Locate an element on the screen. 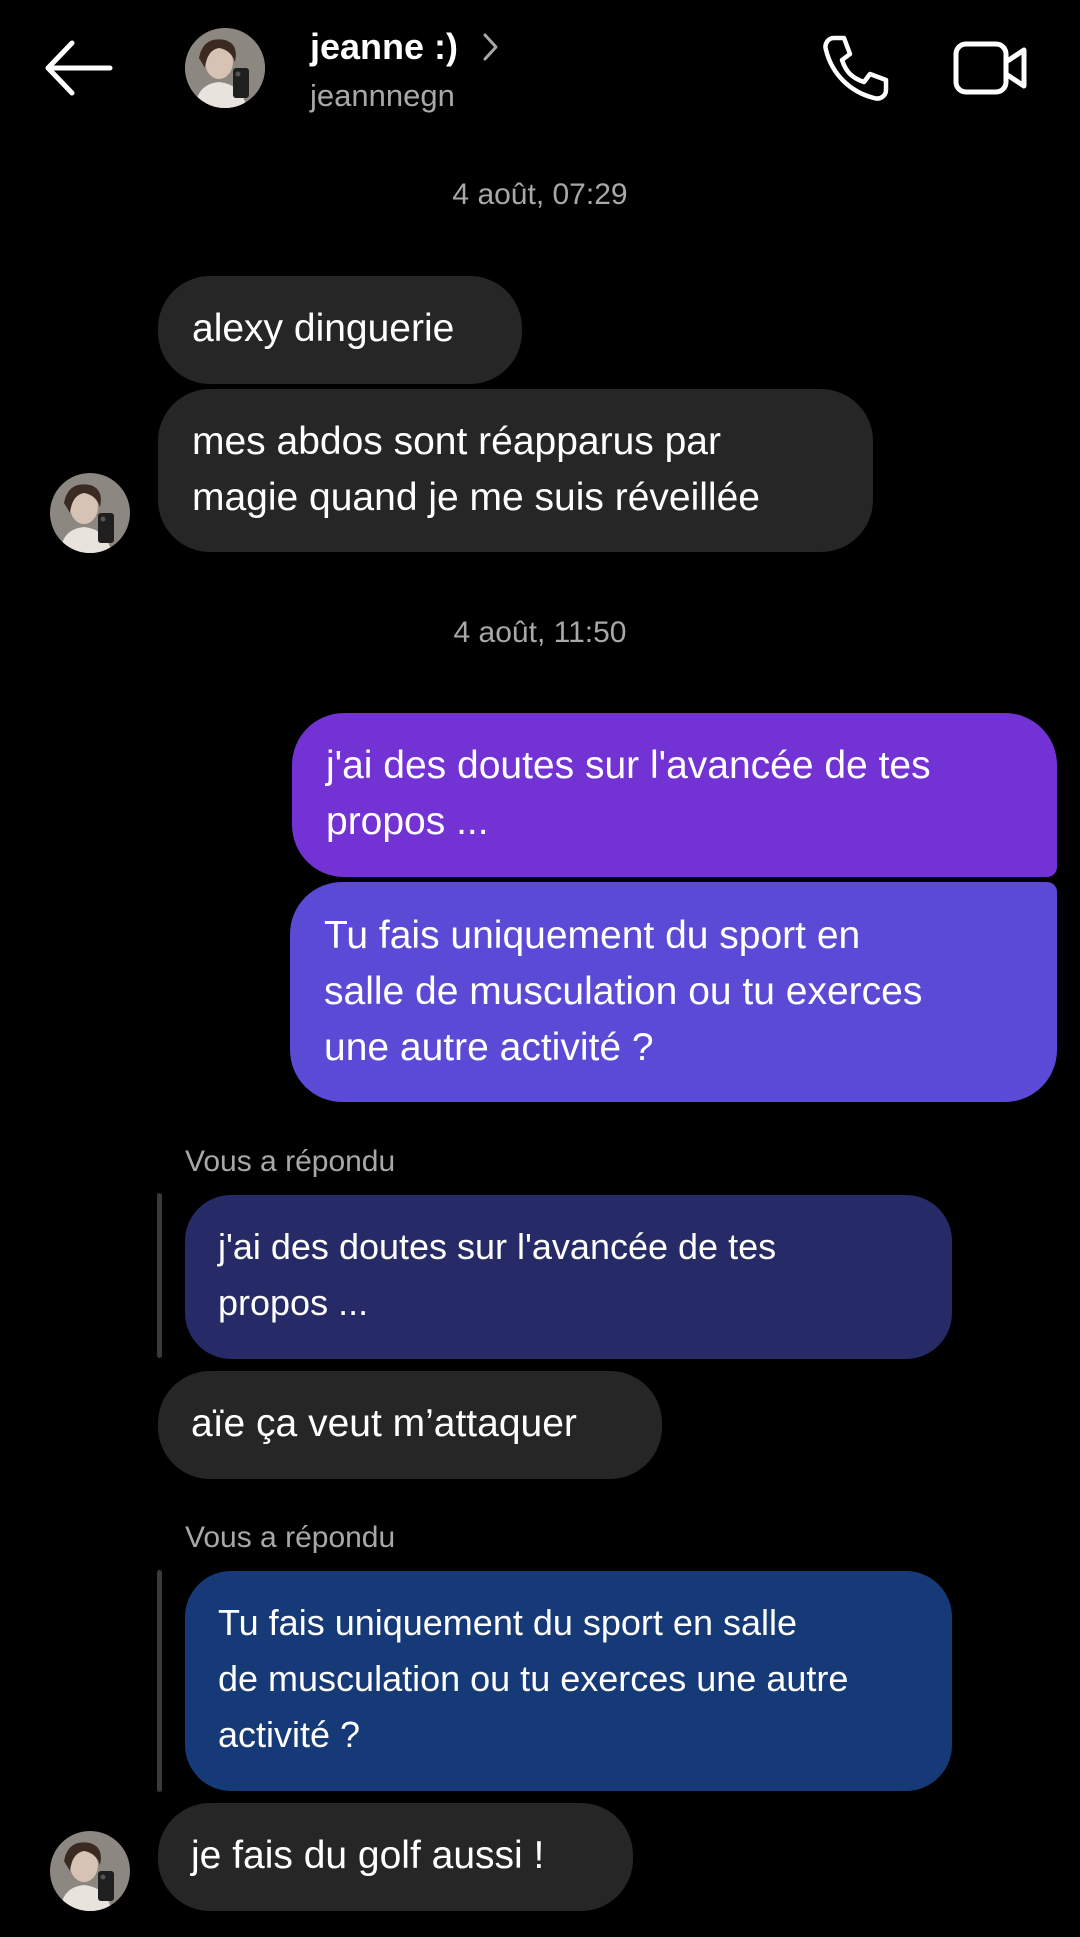 This screenshot has width=1080, height=1937. video-camera-icon is located at coordinates (990, 68).